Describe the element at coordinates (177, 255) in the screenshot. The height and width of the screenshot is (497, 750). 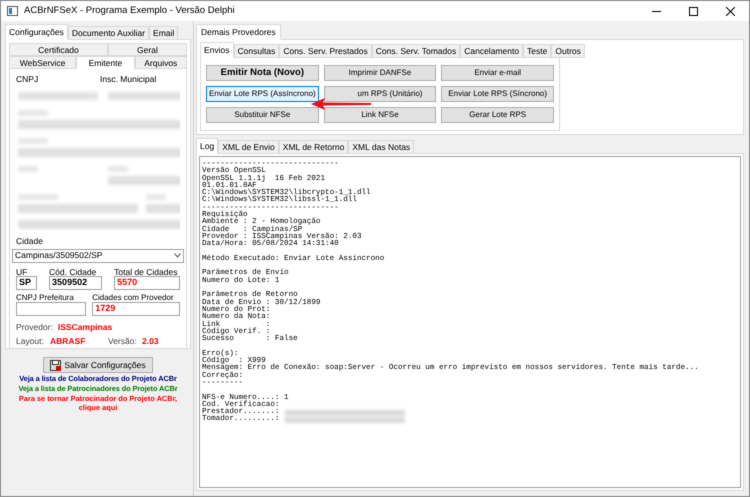
I see `chevron-down-icon` at that location.